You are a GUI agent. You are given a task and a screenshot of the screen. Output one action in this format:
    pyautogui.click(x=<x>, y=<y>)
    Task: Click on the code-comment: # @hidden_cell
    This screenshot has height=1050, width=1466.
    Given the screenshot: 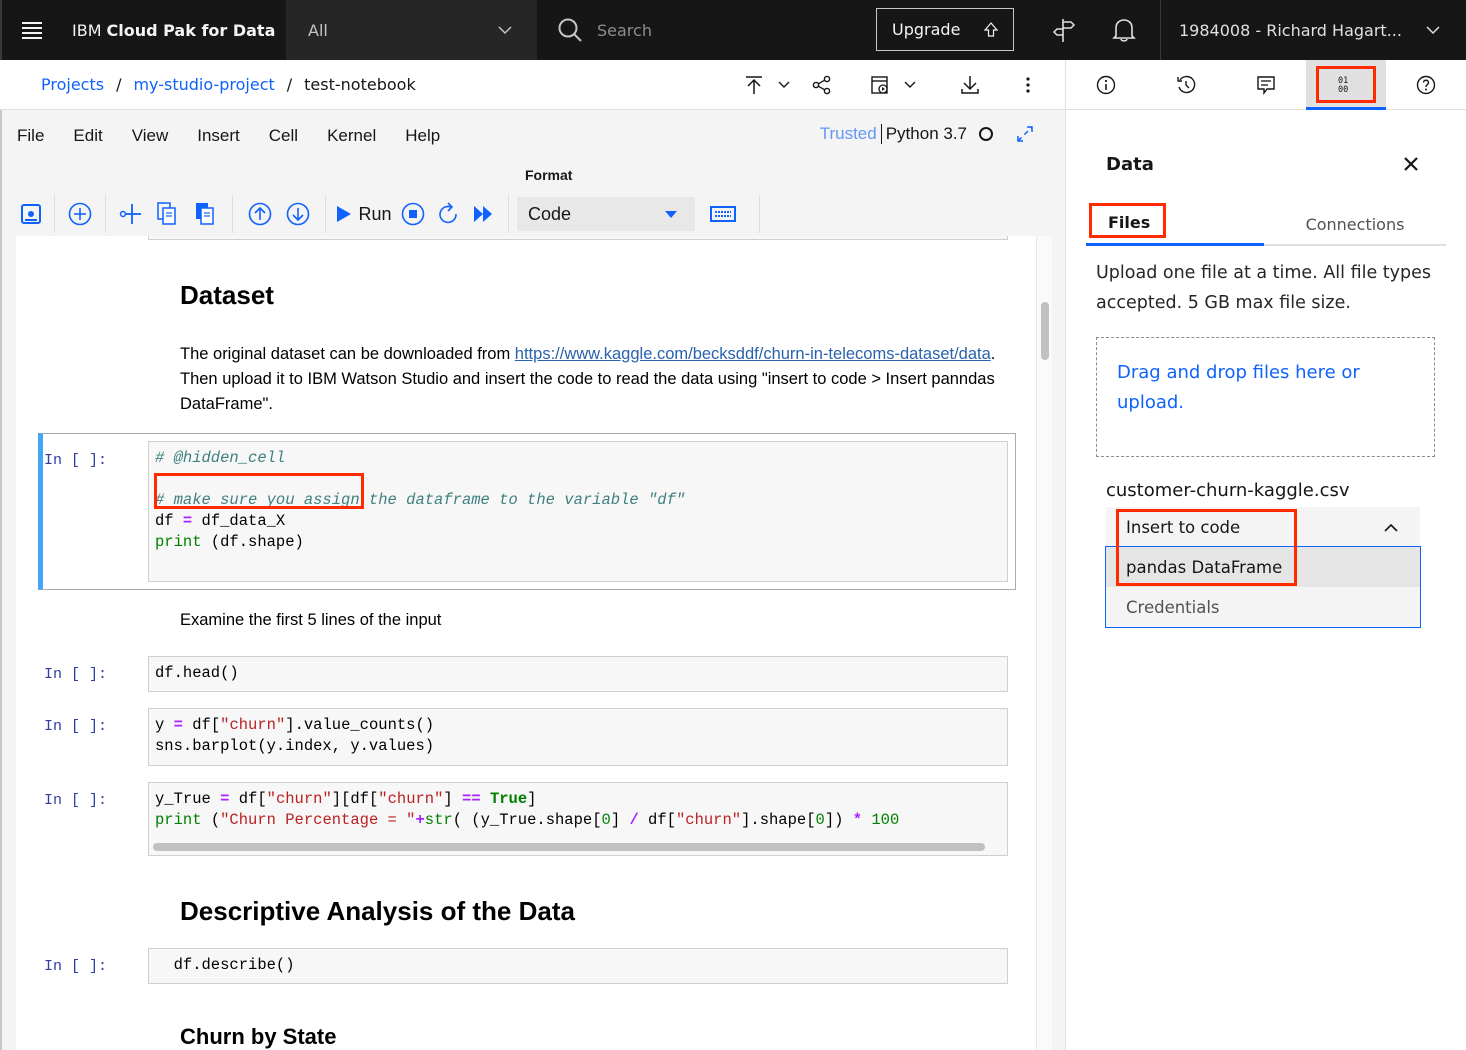 What is the action you would take?
    pyautogui.click(x=220, y=458)
    